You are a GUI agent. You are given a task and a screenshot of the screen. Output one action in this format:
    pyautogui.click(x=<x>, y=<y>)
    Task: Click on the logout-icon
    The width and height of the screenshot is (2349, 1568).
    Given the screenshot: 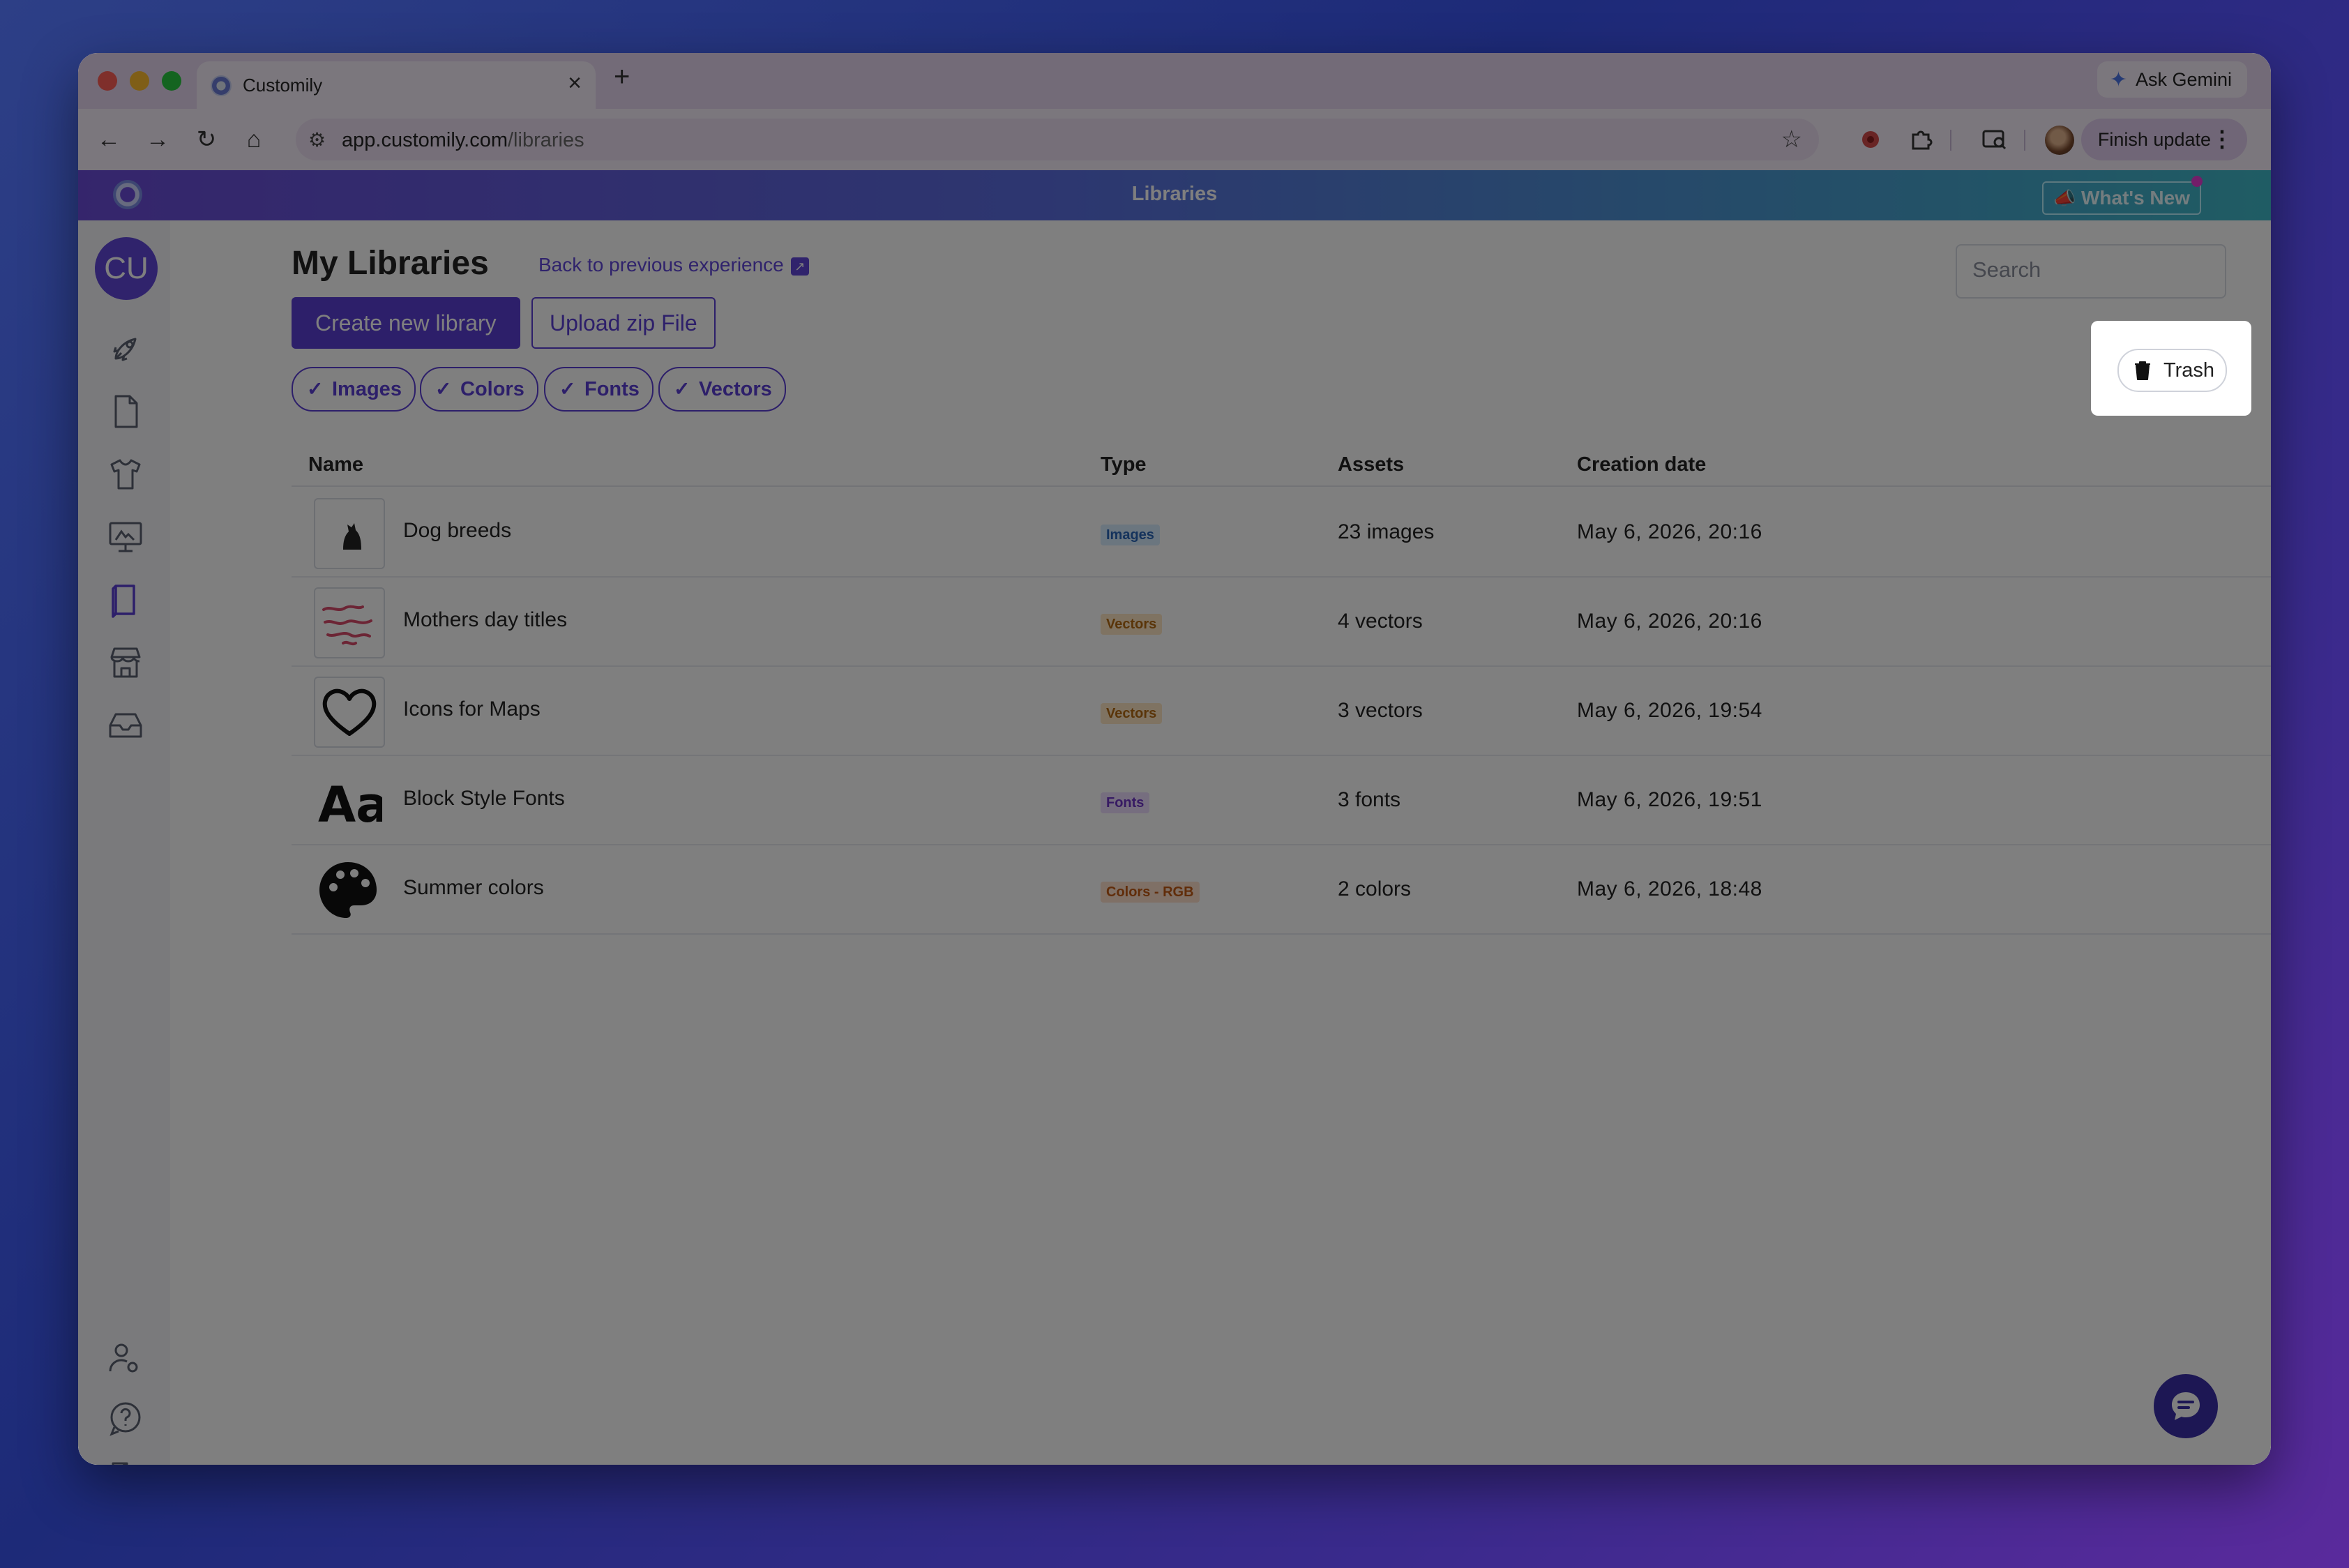 What is the action you would take?
    pyautogui.click(x=126, y=1462)
    